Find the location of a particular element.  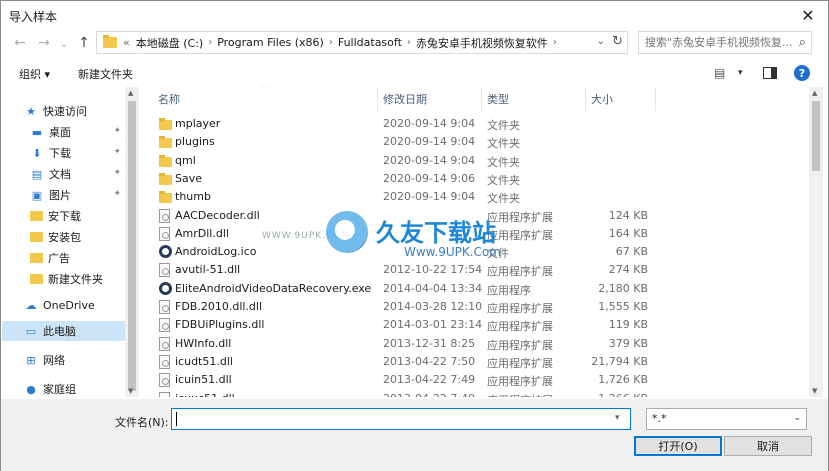

file-size: 379 KB is located at coordinates (628, 343).